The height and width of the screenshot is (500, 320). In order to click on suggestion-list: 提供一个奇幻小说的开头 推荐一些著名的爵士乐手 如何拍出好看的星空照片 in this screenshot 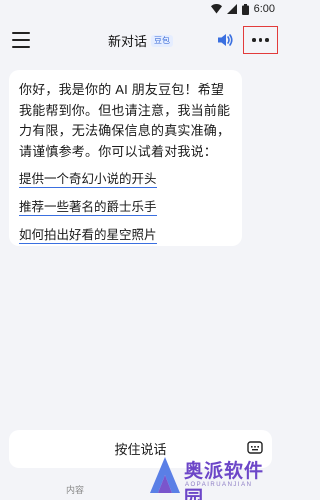, I will do `click(125, 204)`.